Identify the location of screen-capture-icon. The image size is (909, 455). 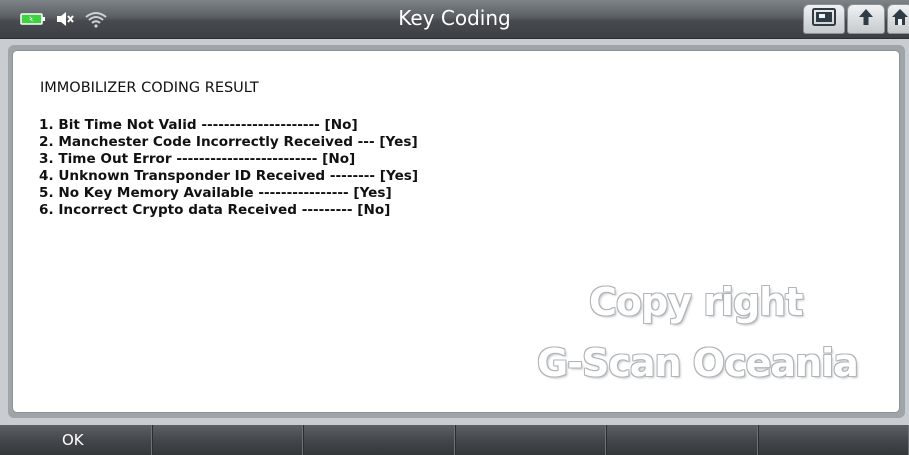
(824, 19).